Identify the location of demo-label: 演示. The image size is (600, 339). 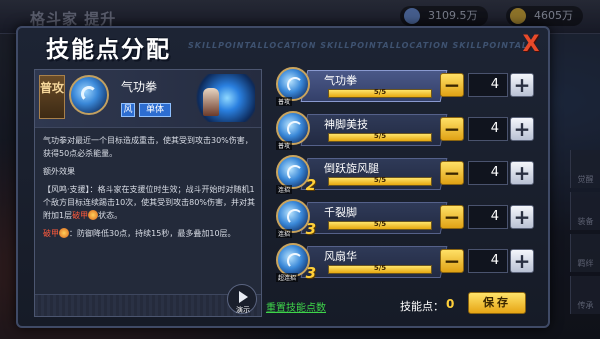
(243, 310).